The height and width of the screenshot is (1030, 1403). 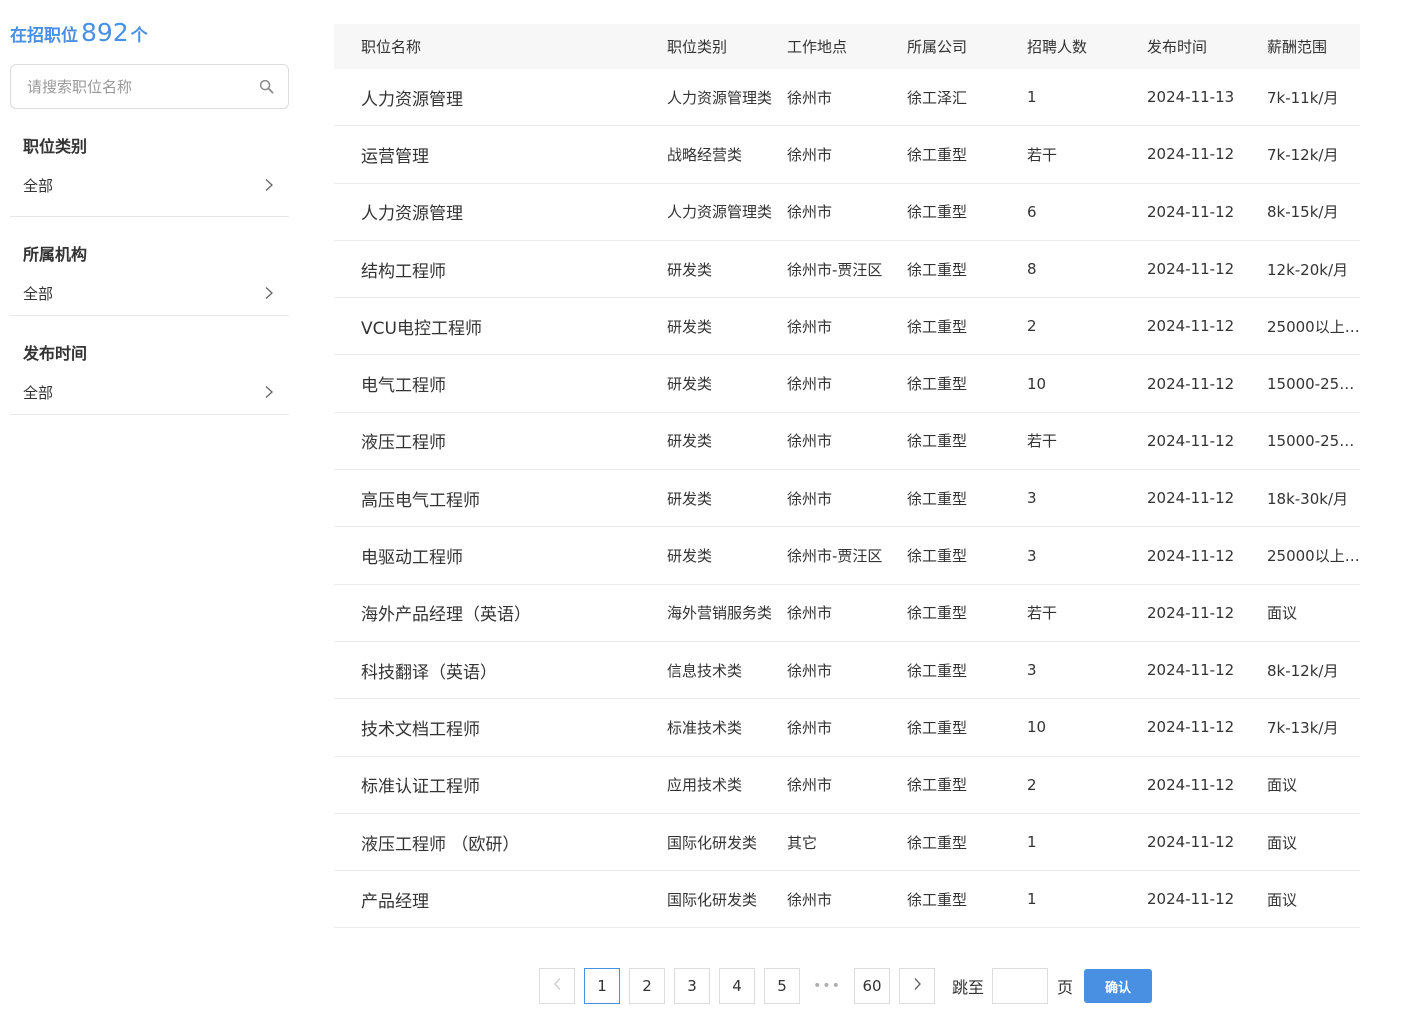 What do you see at coordinates (500, 440) in the screenshot?
I see `job-name-link: 液压工程师` at bounding box center [500, 440].